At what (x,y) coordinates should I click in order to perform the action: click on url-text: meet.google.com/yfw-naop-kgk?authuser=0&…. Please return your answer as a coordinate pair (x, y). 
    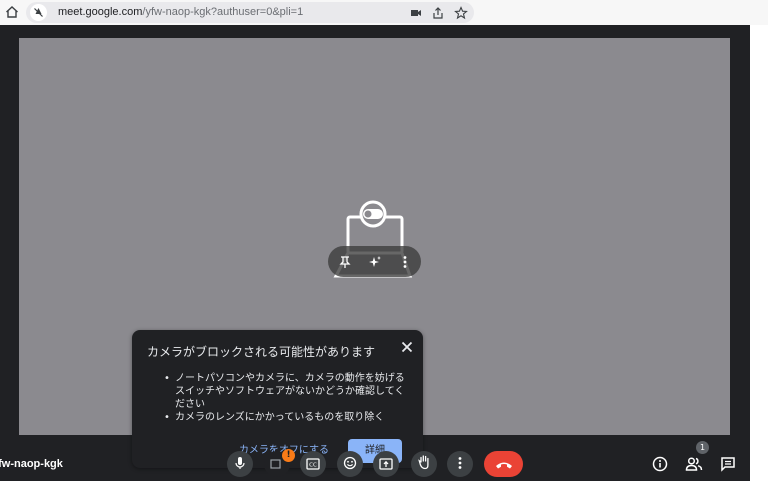
    Looking at the image, I should click on (180, 12).